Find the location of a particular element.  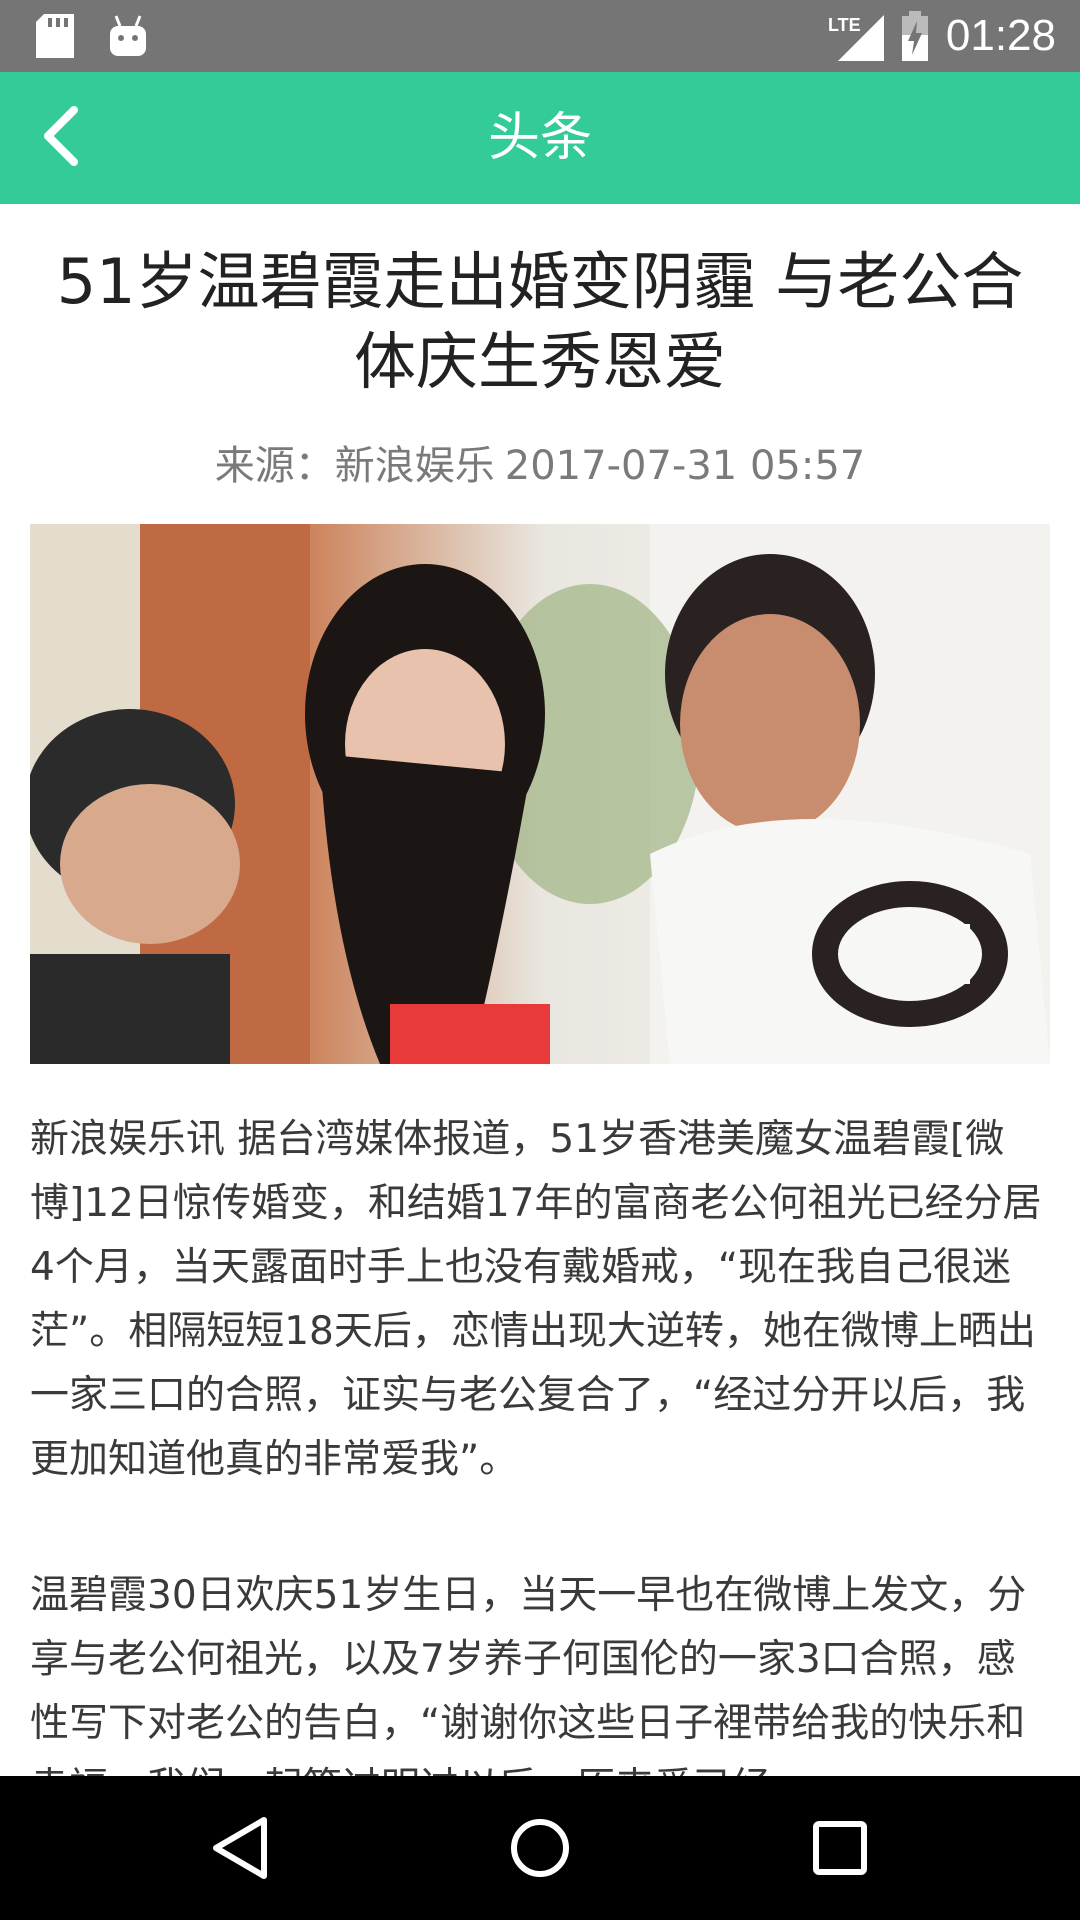

android-icon is located at coordinates (128, 36).